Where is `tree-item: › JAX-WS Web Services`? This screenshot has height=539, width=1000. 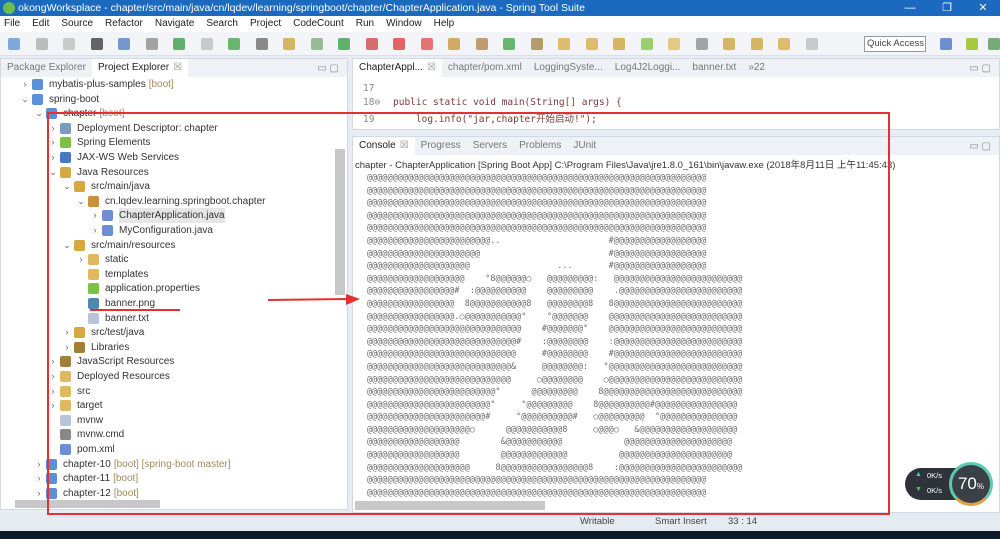
tree-item: › JAX-WS Web Services is located at coordinates (166, 157).